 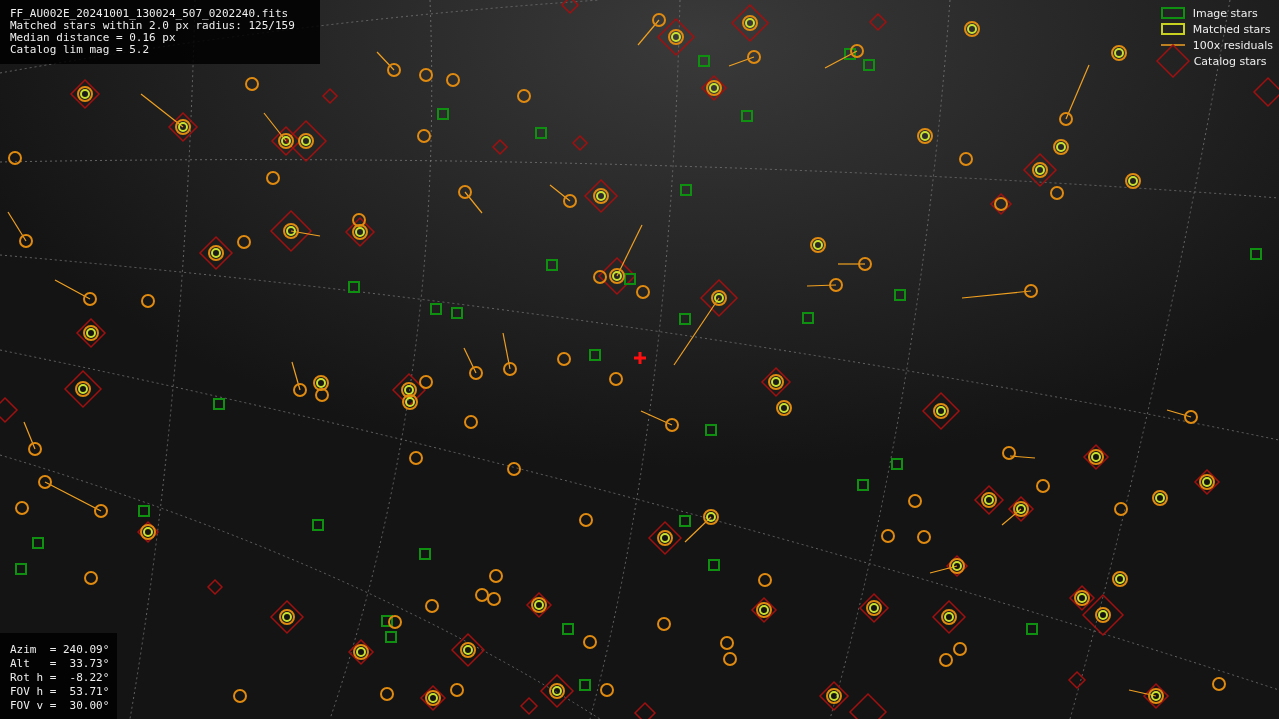 I want to click on legend-label: Catalog stars, so click(x=1230, y=61).